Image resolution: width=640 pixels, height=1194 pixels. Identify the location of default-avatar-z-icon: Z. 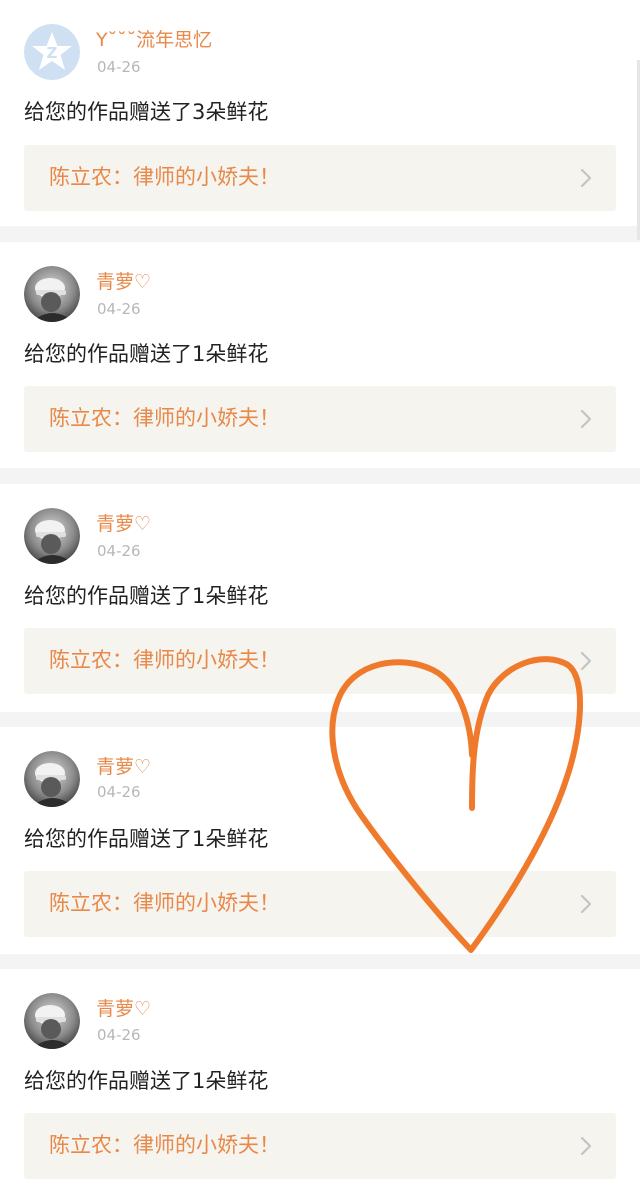
(52, 52).